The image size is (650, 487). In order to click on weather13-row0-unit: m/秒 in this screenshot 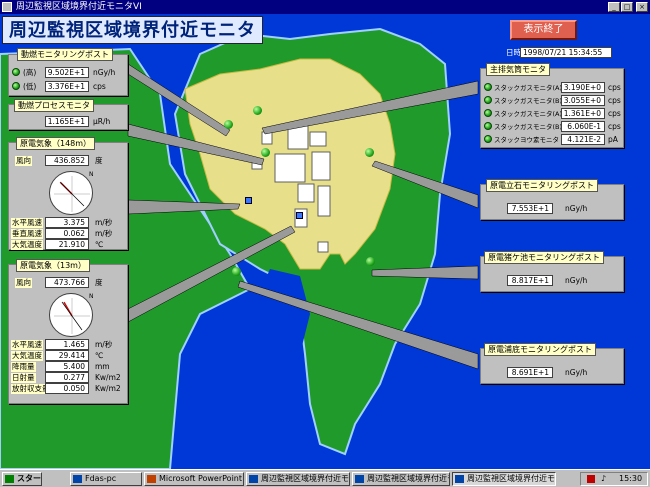, I will do `click(104, 344)`.